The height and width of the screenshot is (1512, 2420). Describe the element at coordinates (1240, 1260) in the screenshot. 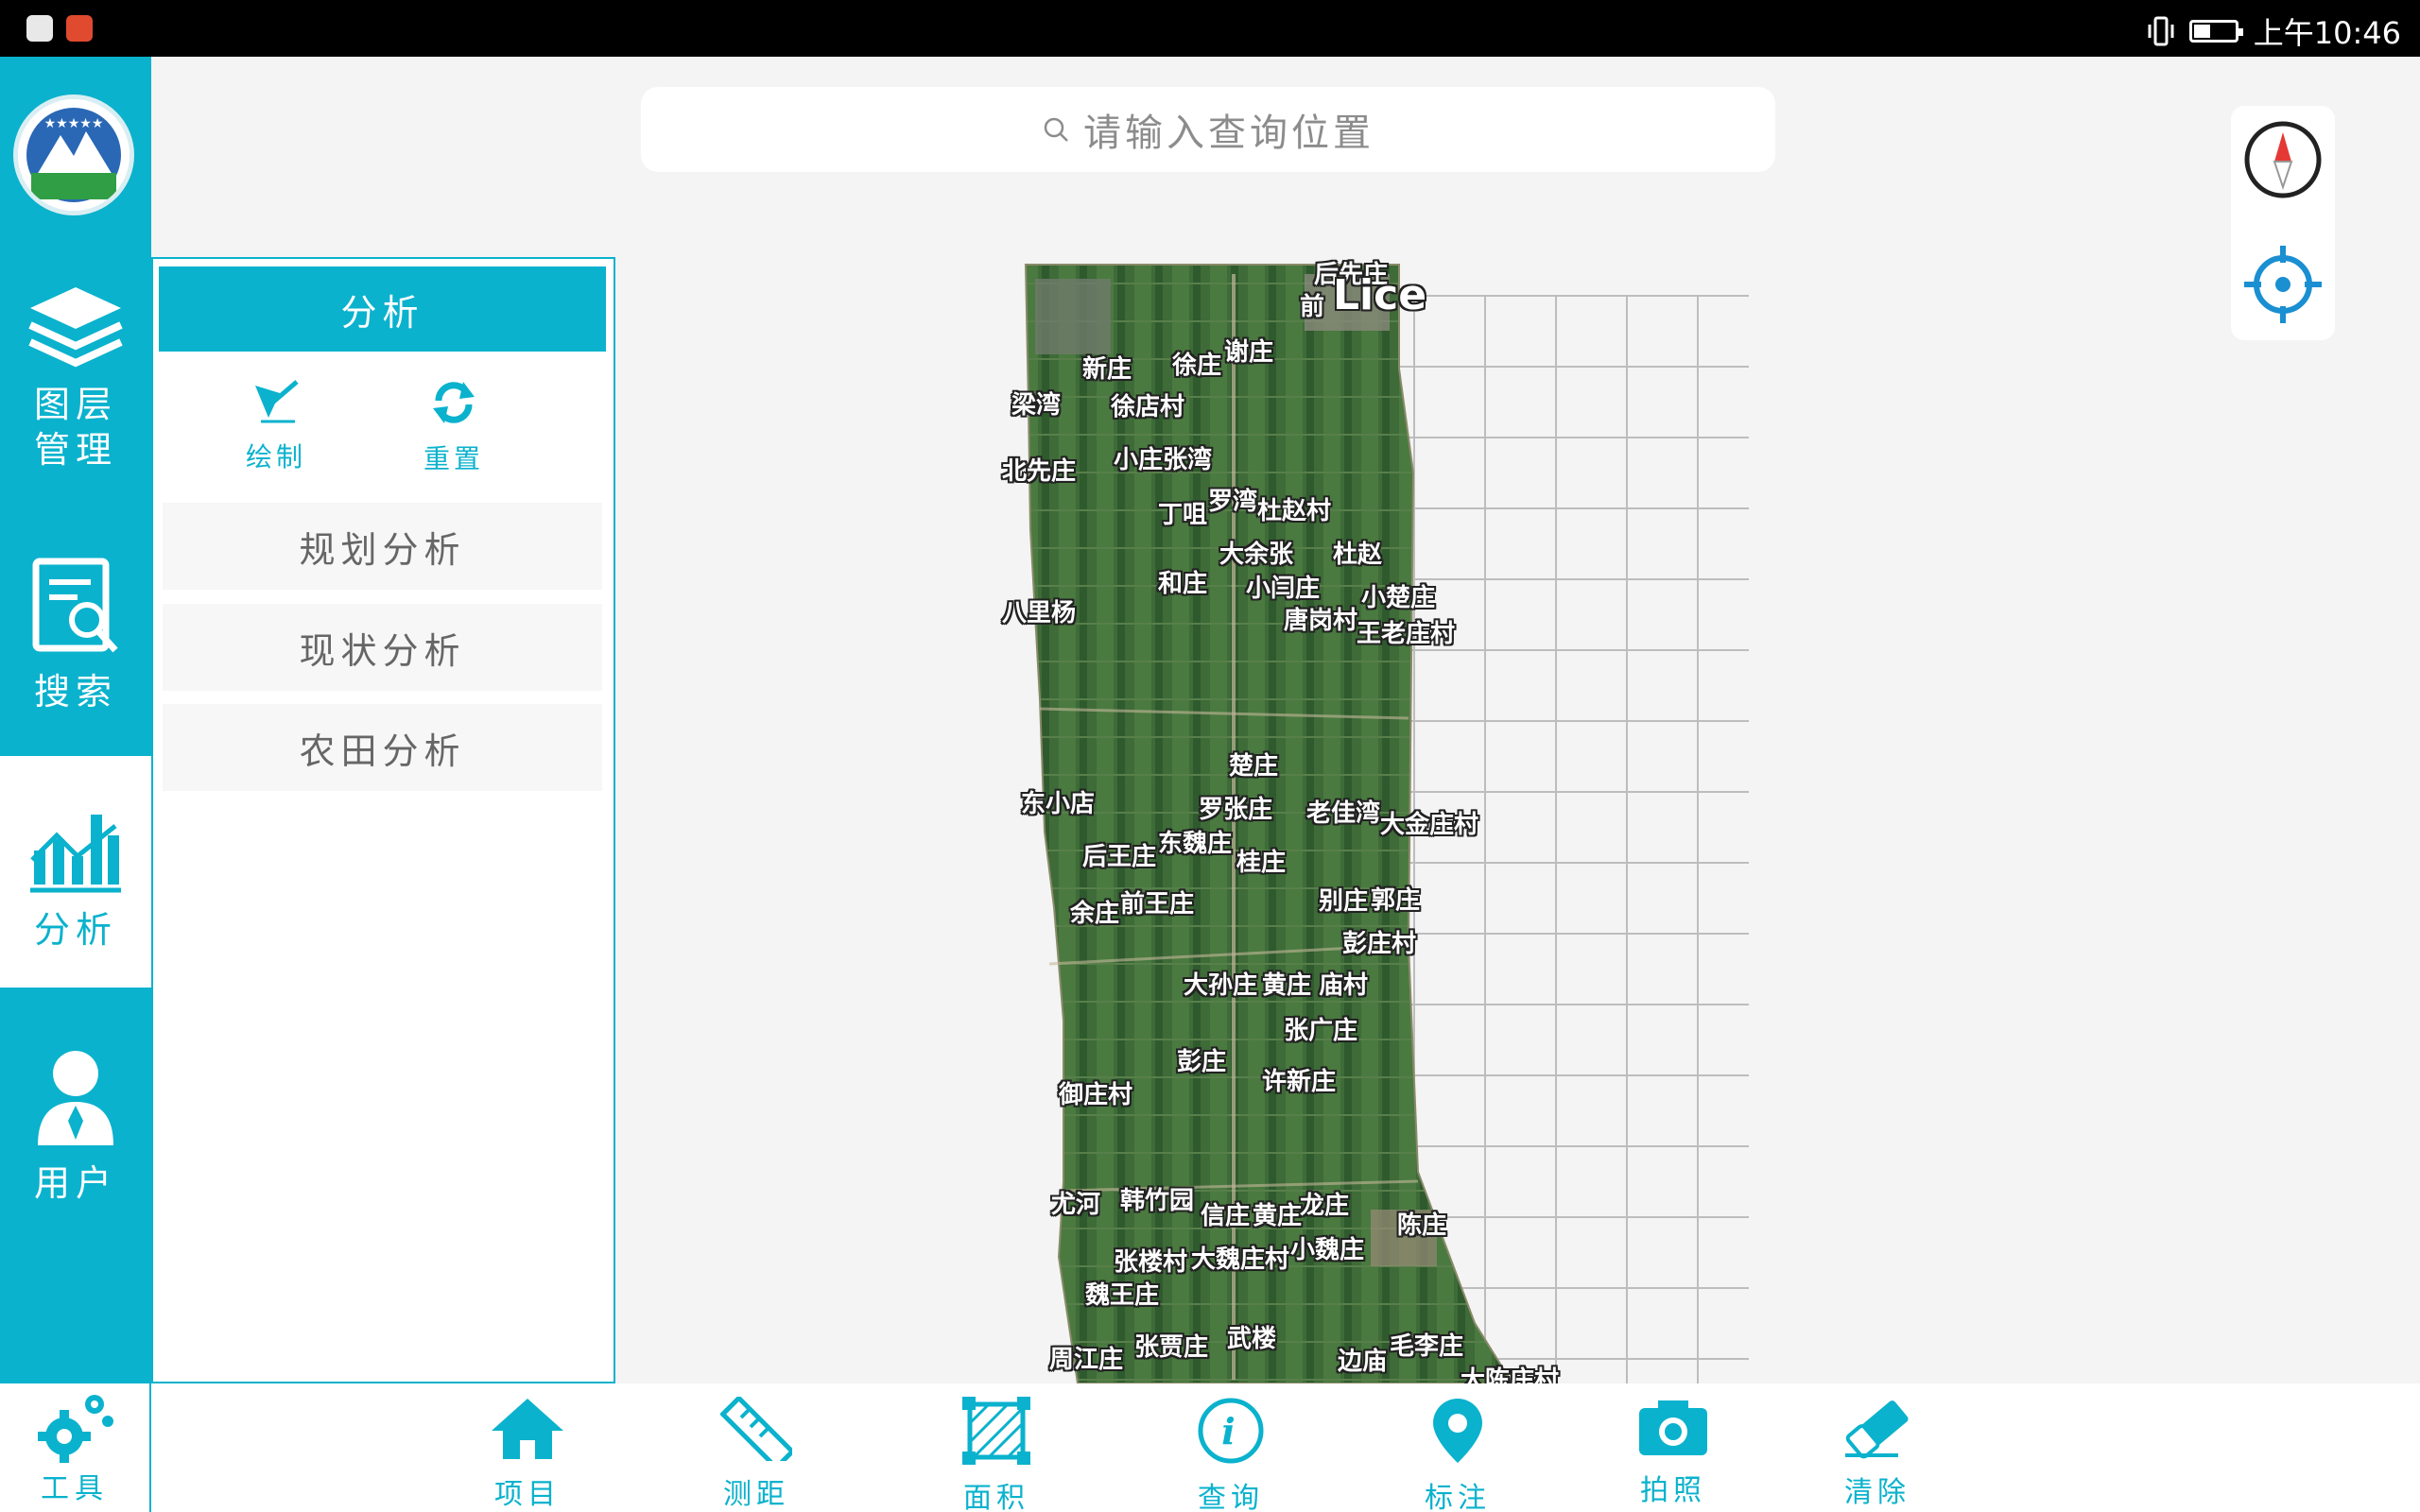

I see `map-place-label: 大魏庄村` at that location.